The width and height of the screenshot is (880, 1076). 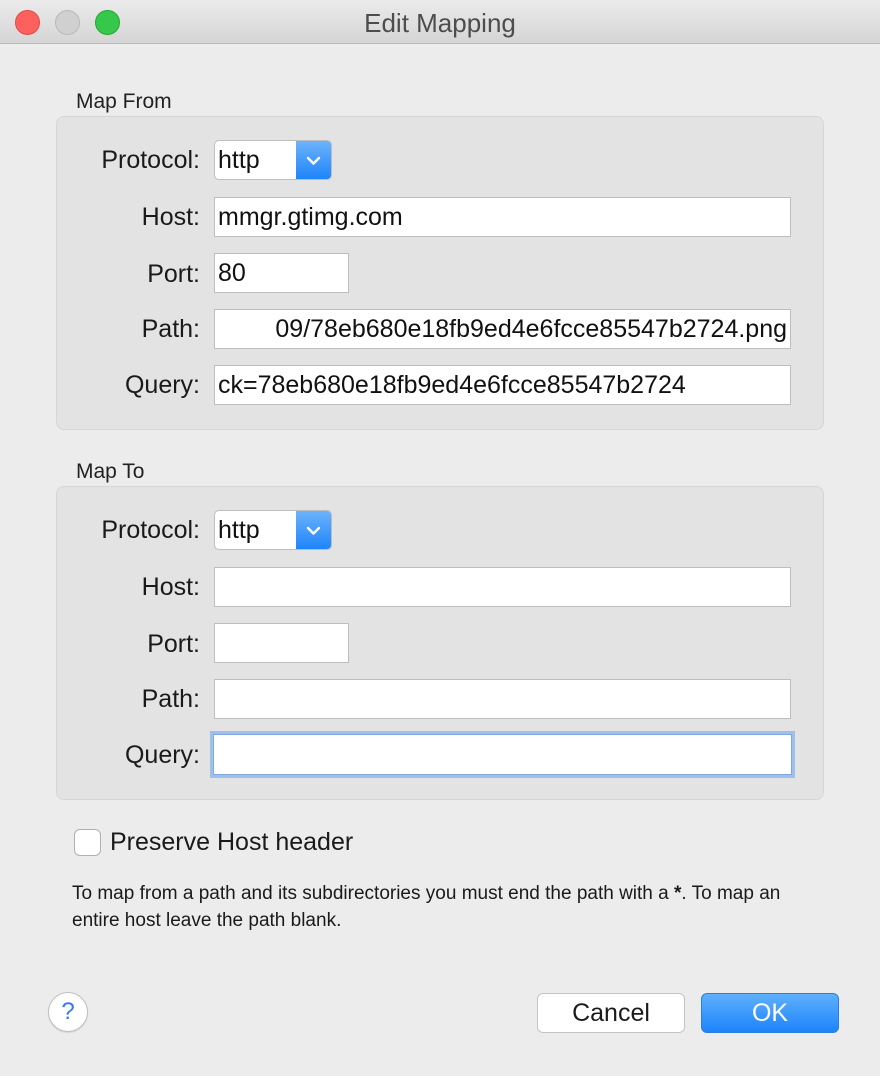 What do you see at coordinates (231, 842) in the screenshot?
I see `preserve-host-label: Preserve Host header` at bounding box center [231, 842].